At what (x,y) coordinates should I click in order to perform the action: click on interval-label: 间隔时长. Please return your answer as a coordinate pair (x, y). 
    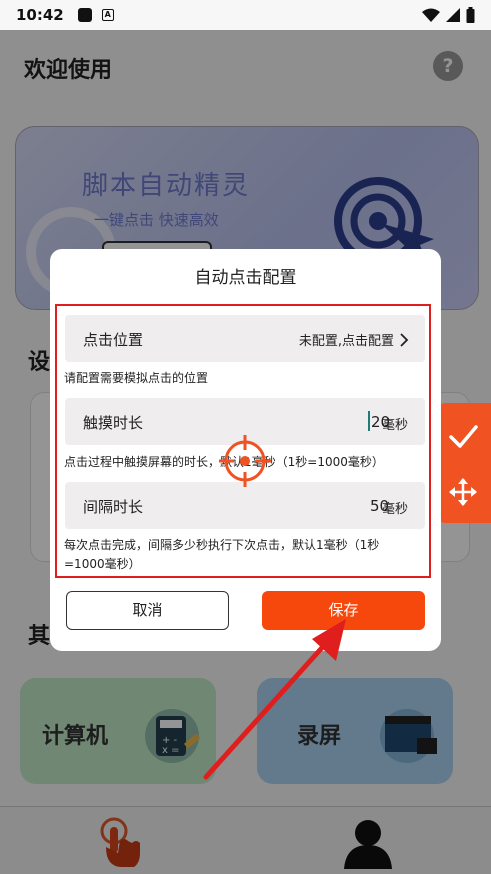
    Looking at the image, I should click on (113, 507).